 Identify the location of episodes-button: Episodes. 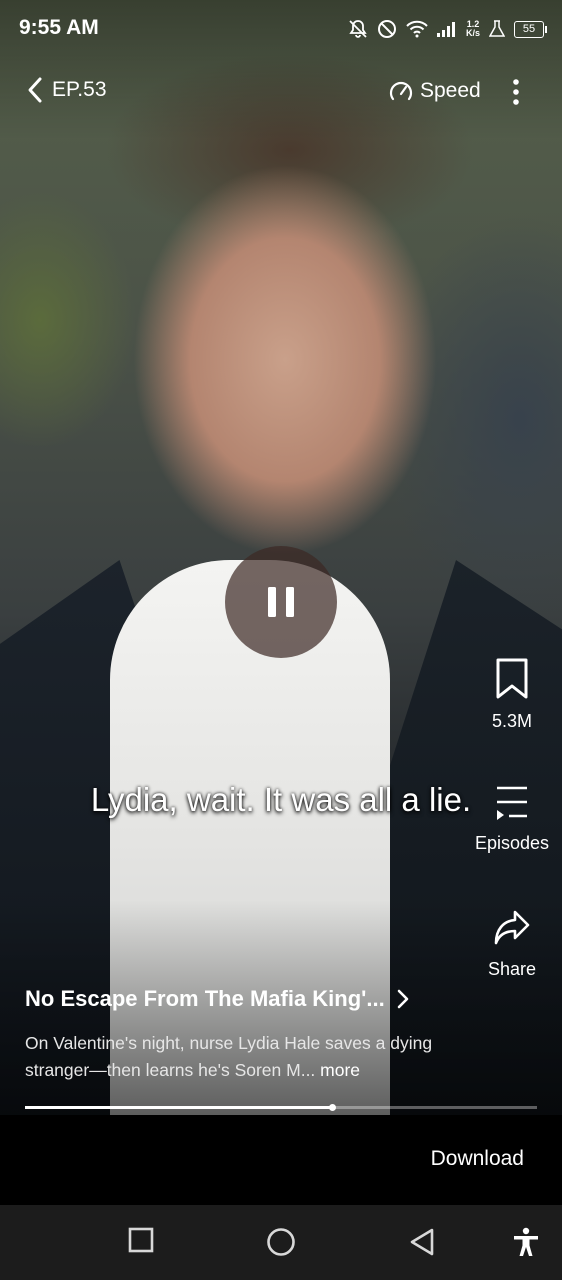
(512, 819).